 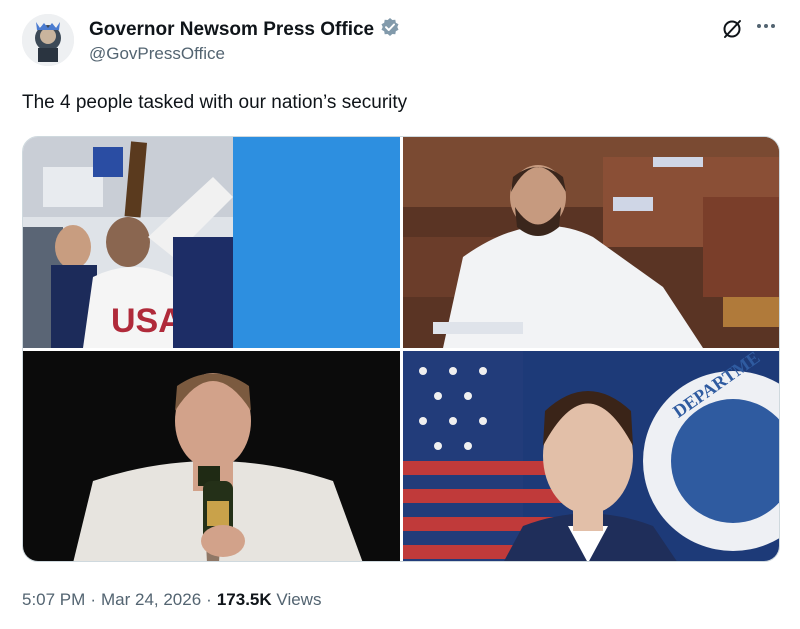 I want to click on author-name: Governor Newsom Press Office, so click(x=231, y=30).